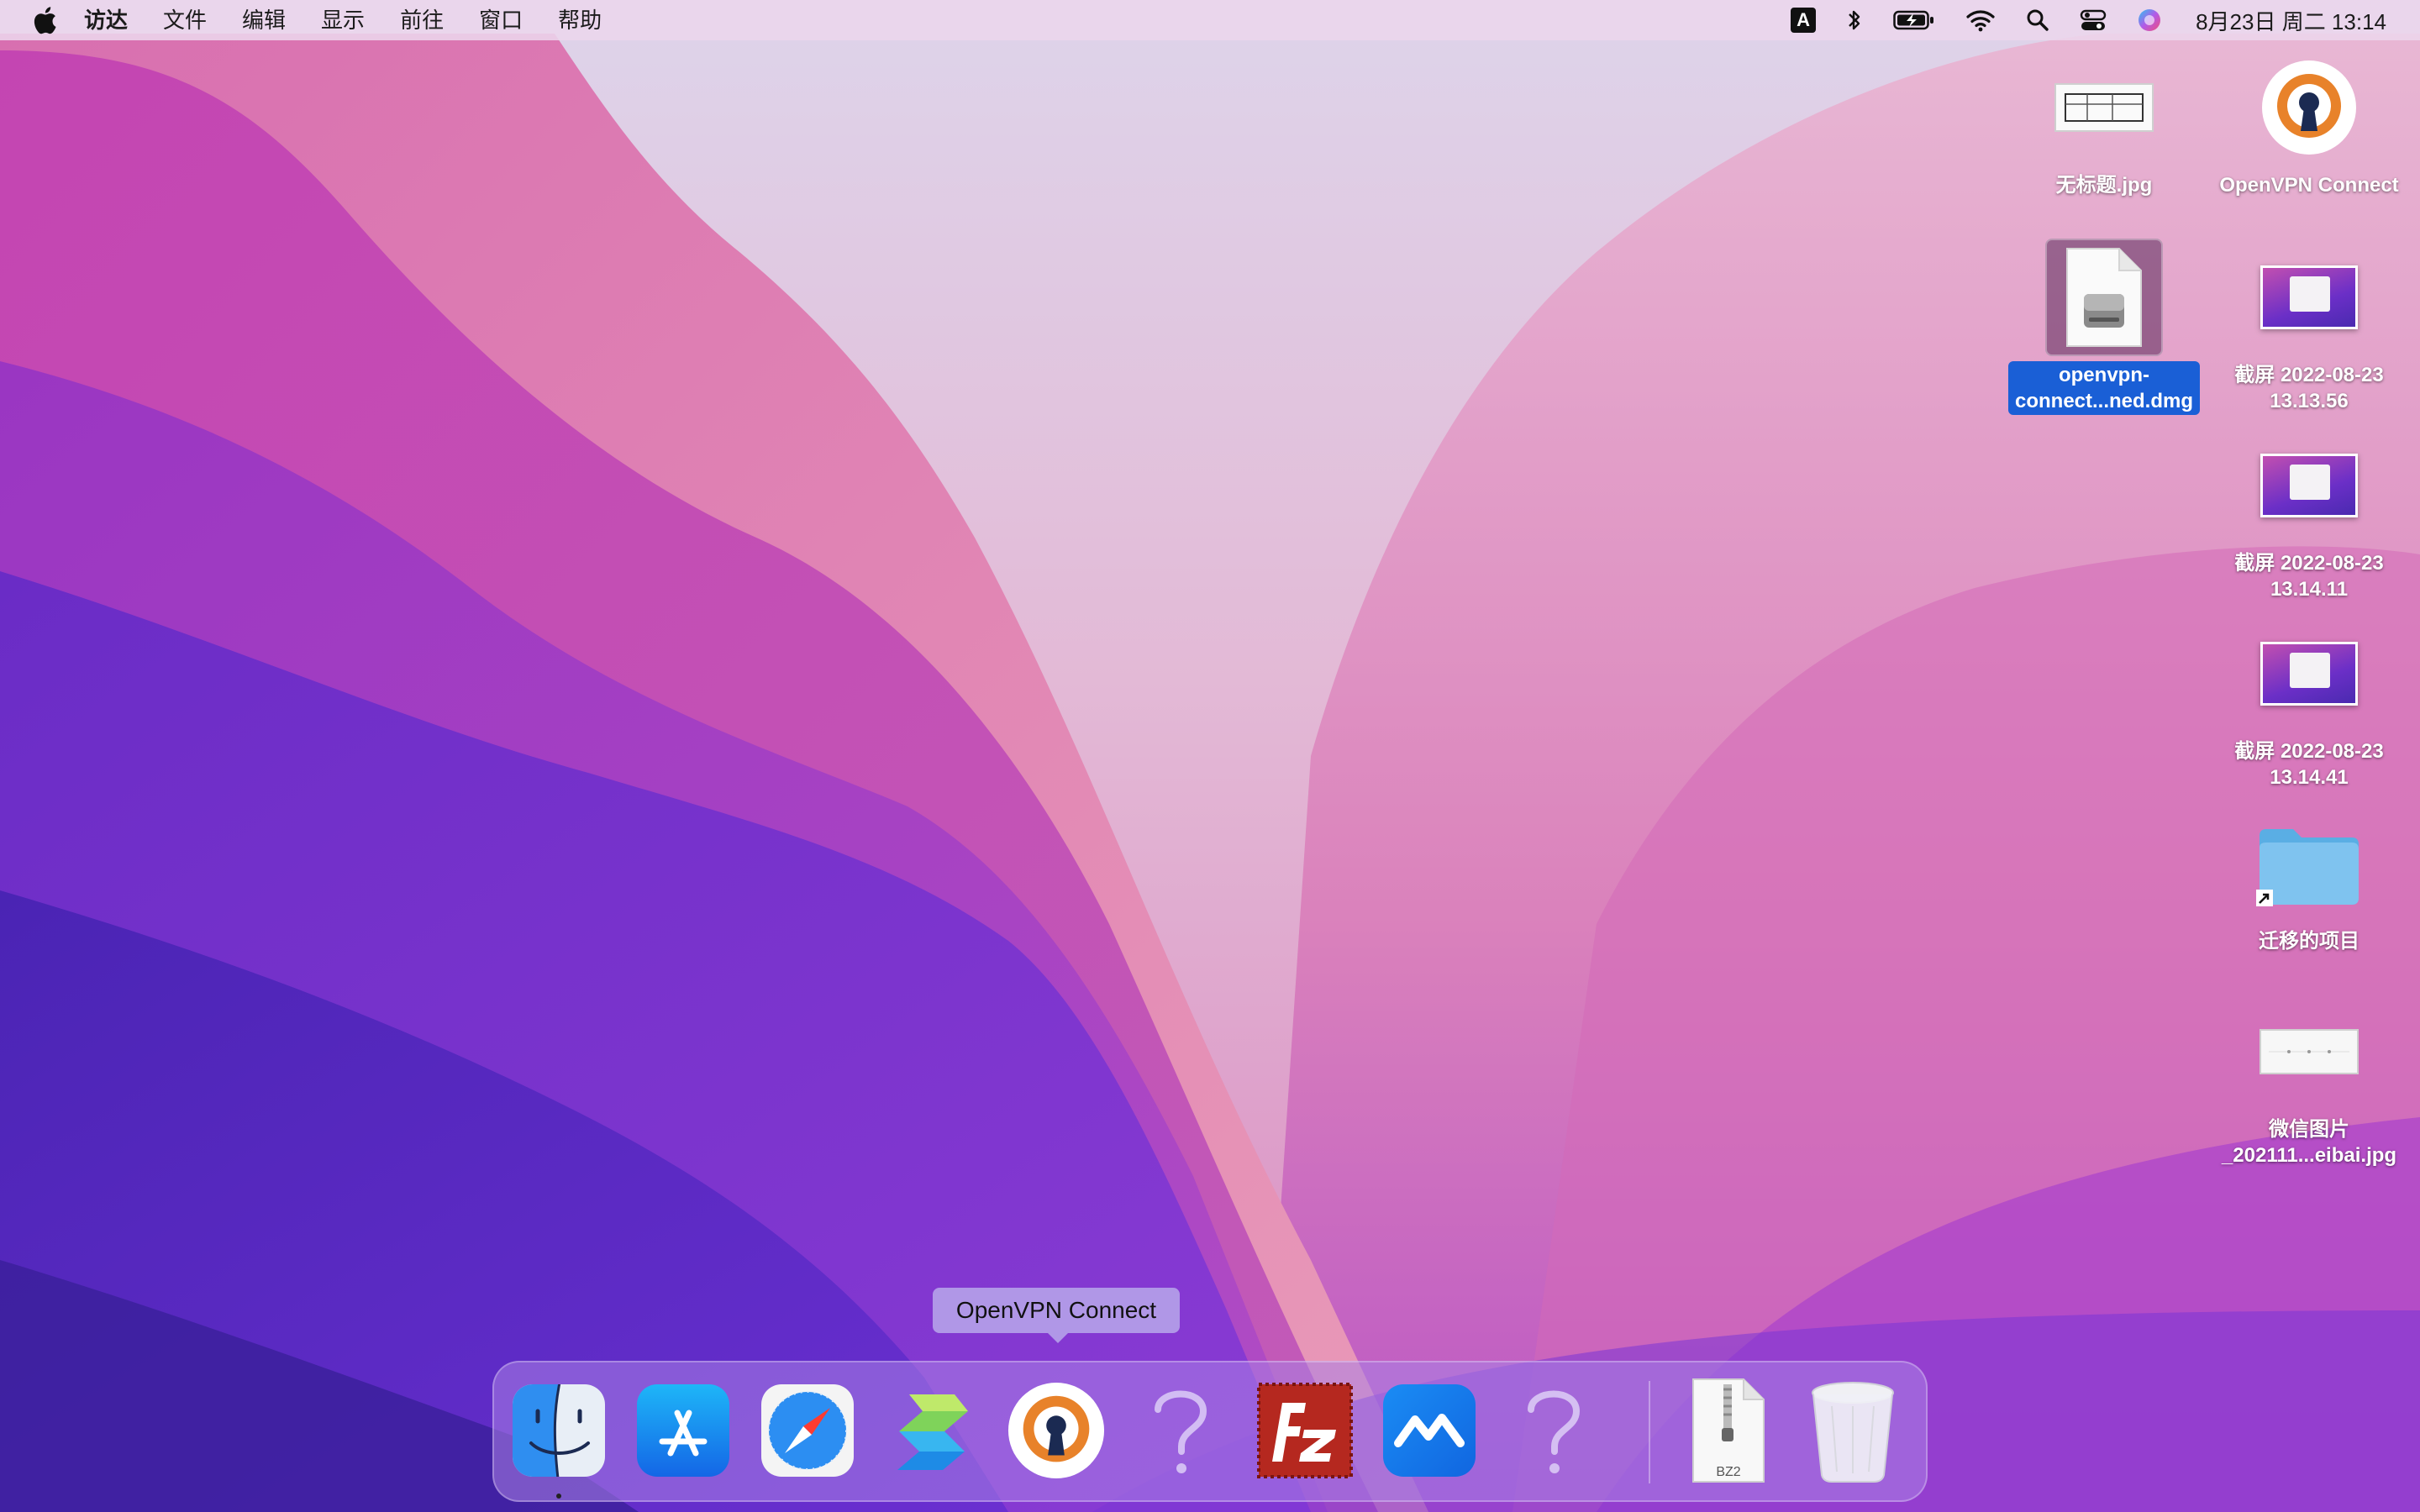 The width and height of the screenshot is (2420, 1512). I want to click on menu-clock: 8月23日 周二 13:14, so click(2291, 20).